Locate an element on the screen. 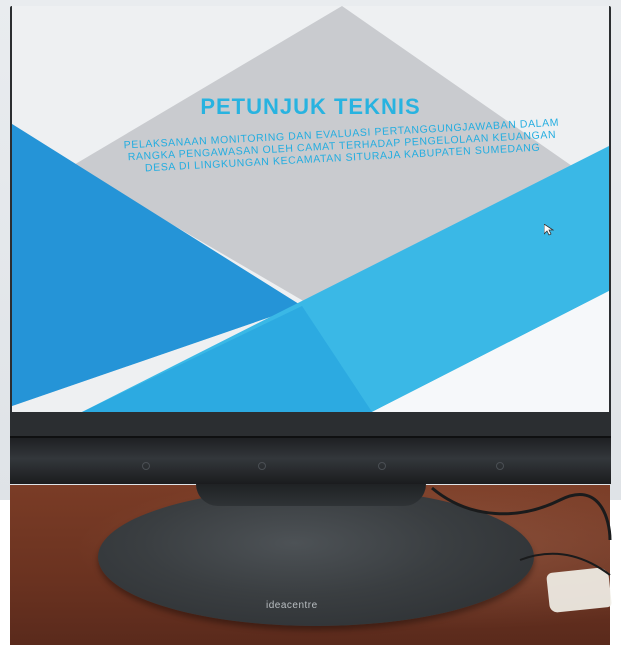 This screenshot has height=651, width=621. monitor-chin is located at coordinates (310, 461).